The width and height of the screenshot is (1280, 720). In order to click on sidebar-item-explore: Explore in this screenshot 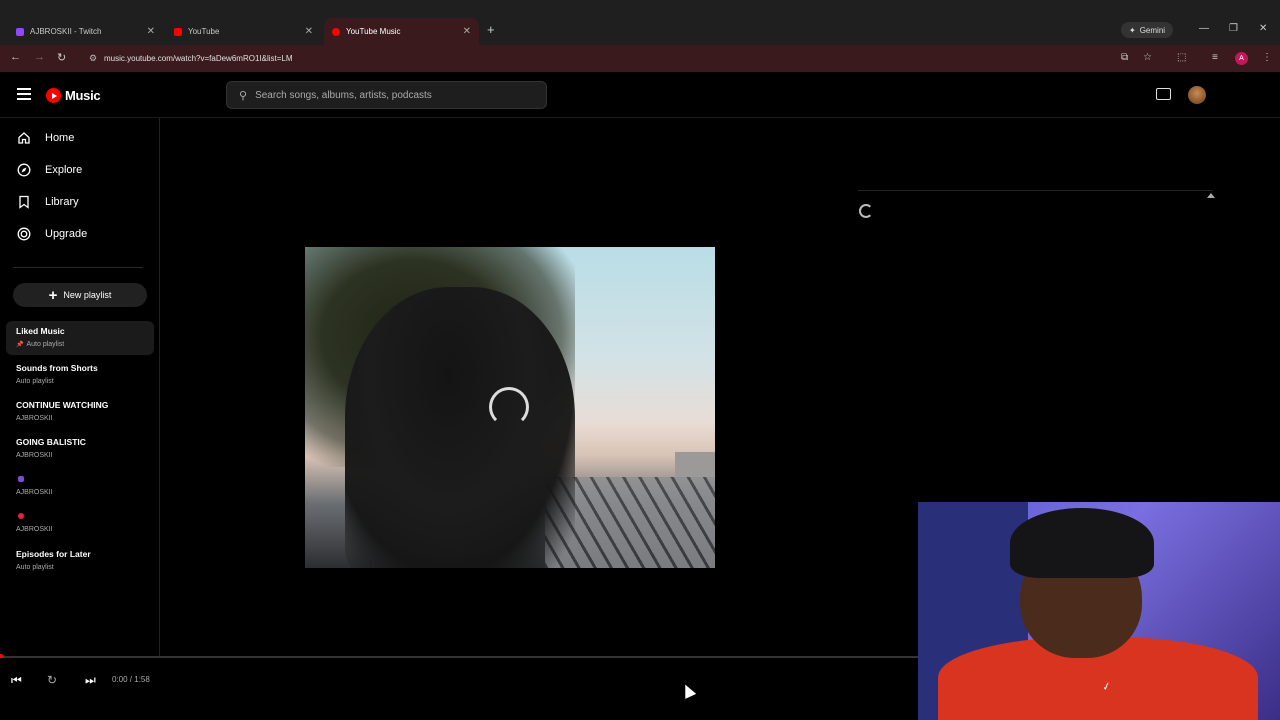, I will do `click(80, 170)`.